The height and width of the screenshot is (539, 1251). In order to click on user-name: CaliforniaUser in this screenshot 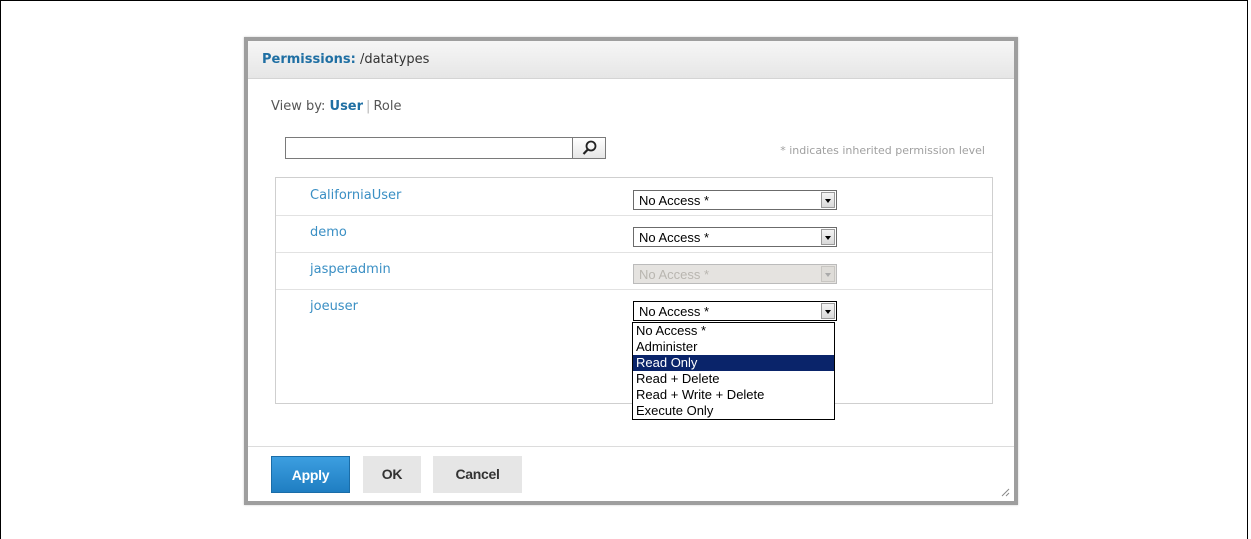, I will do `click(356, 195)`.